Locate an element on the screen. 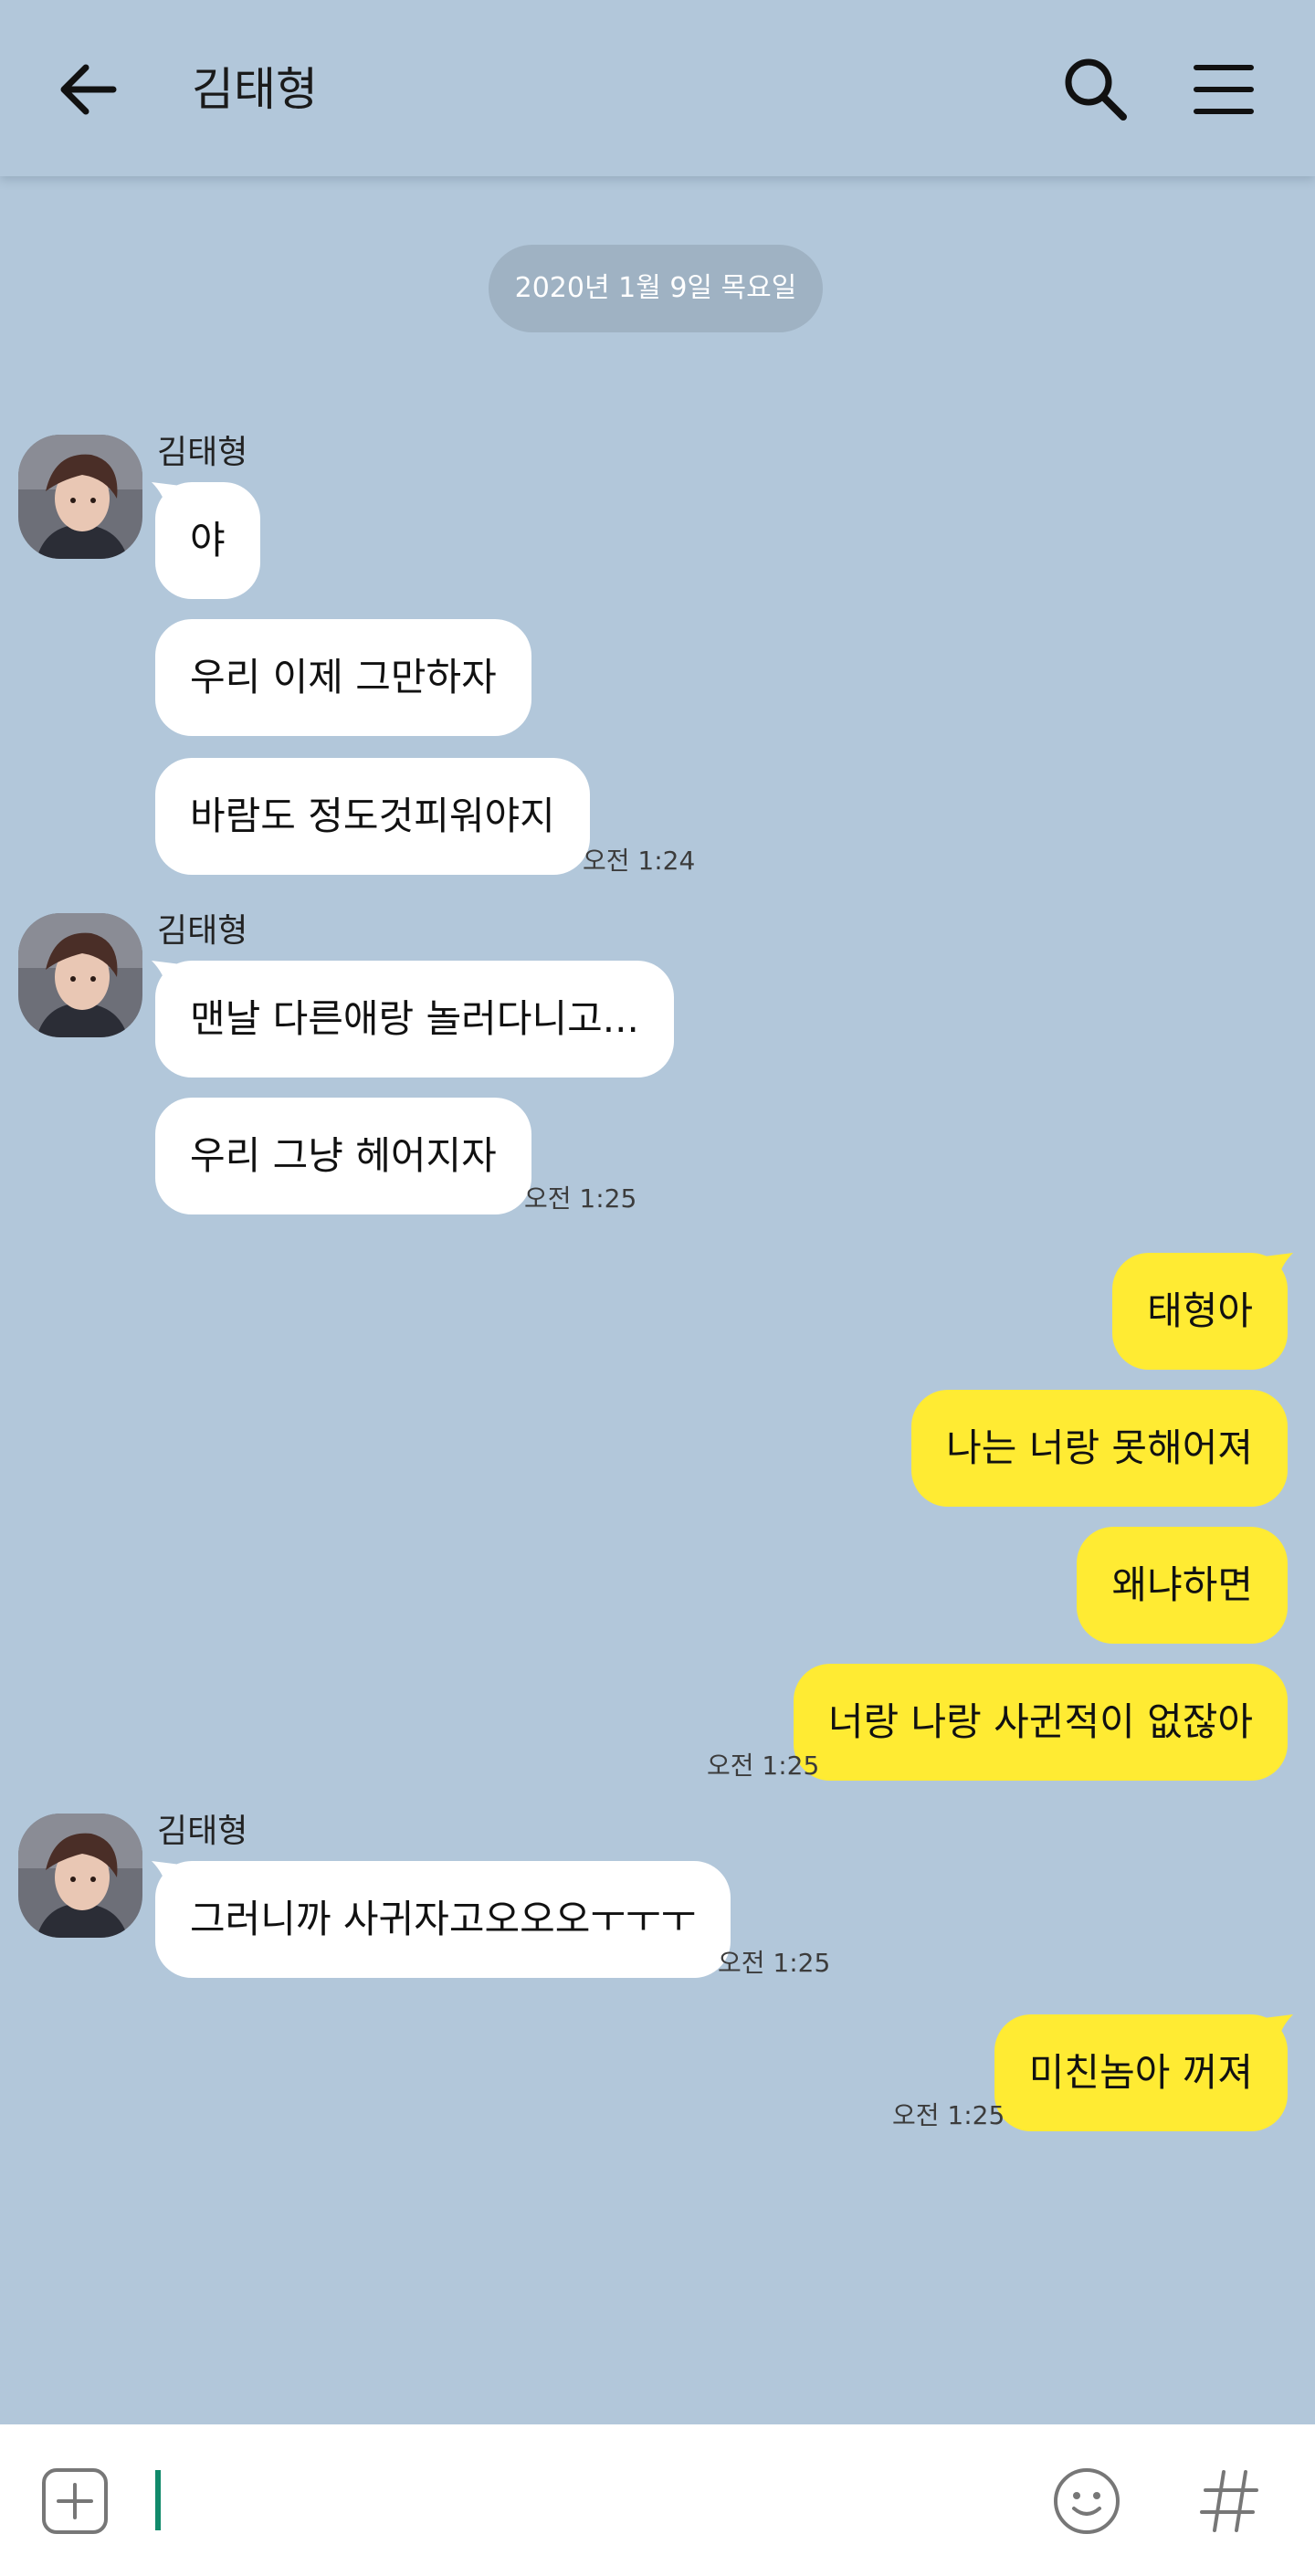 This screenshot has width=1315, height=2576. message-bubble: 너랑 나랑 사귄적이 없잖아 is located at coordinates (1040, 1722).